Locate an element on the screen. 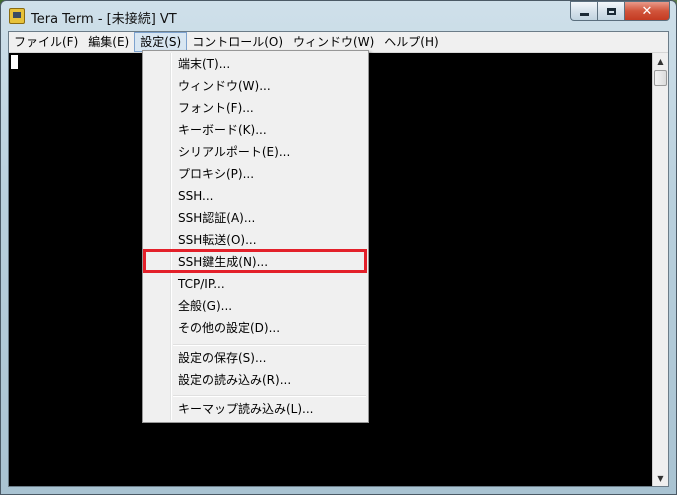 The height and width of the screenshot is (495, 677). maximize-button is located at coordinates (610, 11).